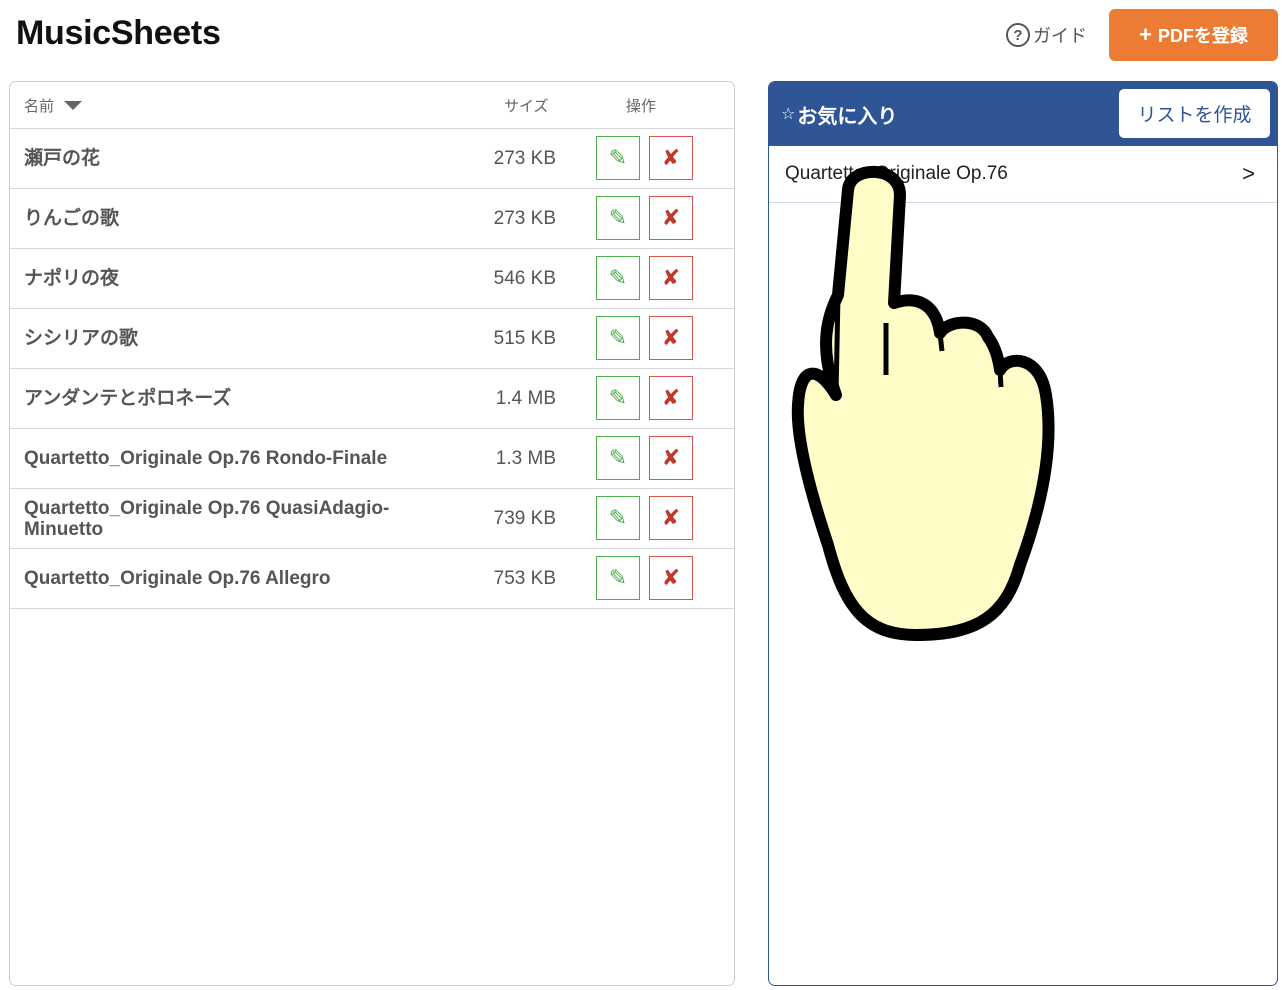 This screenshot has height=990, width=1287. What do you see at coordinates (234, 158) in the screenshot?
I see `file-name: 瀬戸の花` at bounding box center [234, 158].